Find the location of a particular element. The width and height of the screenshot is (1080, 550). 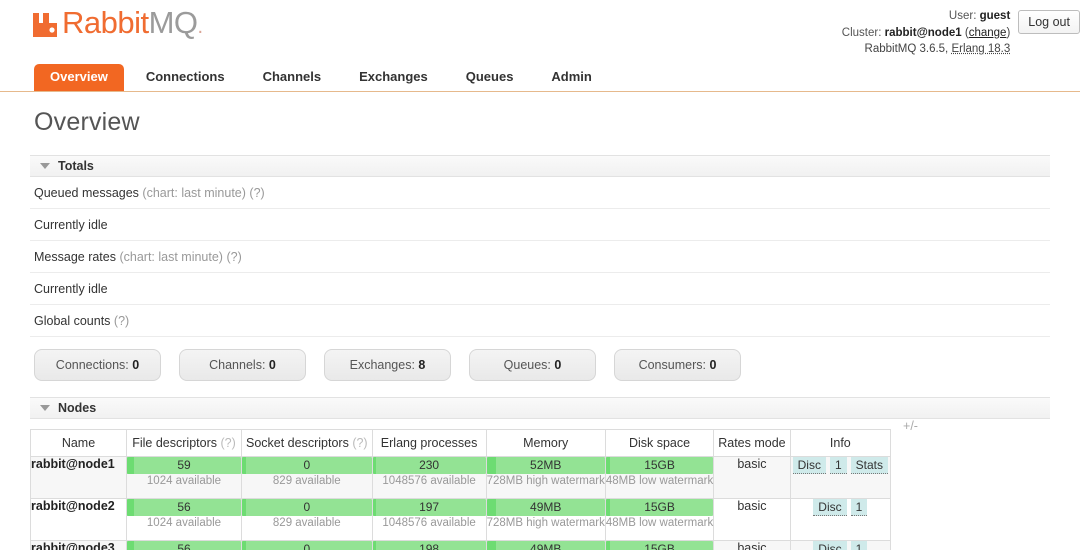

disk-space-value: 15GB is located at coordinates (659, 507).